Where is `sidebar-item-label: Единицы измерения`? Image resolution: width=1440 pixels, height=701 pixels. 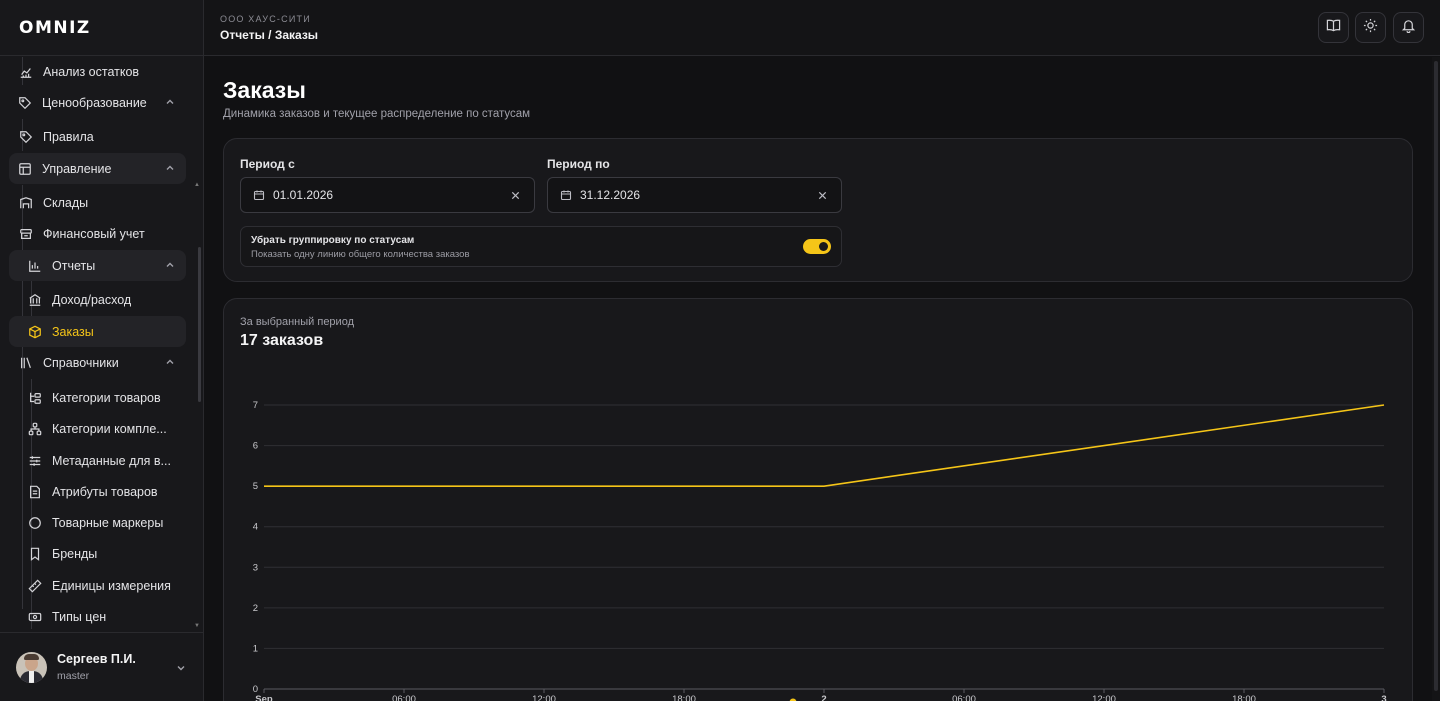
sidebar-item-label: Единицы измерения is located at coordinates (111, 585).